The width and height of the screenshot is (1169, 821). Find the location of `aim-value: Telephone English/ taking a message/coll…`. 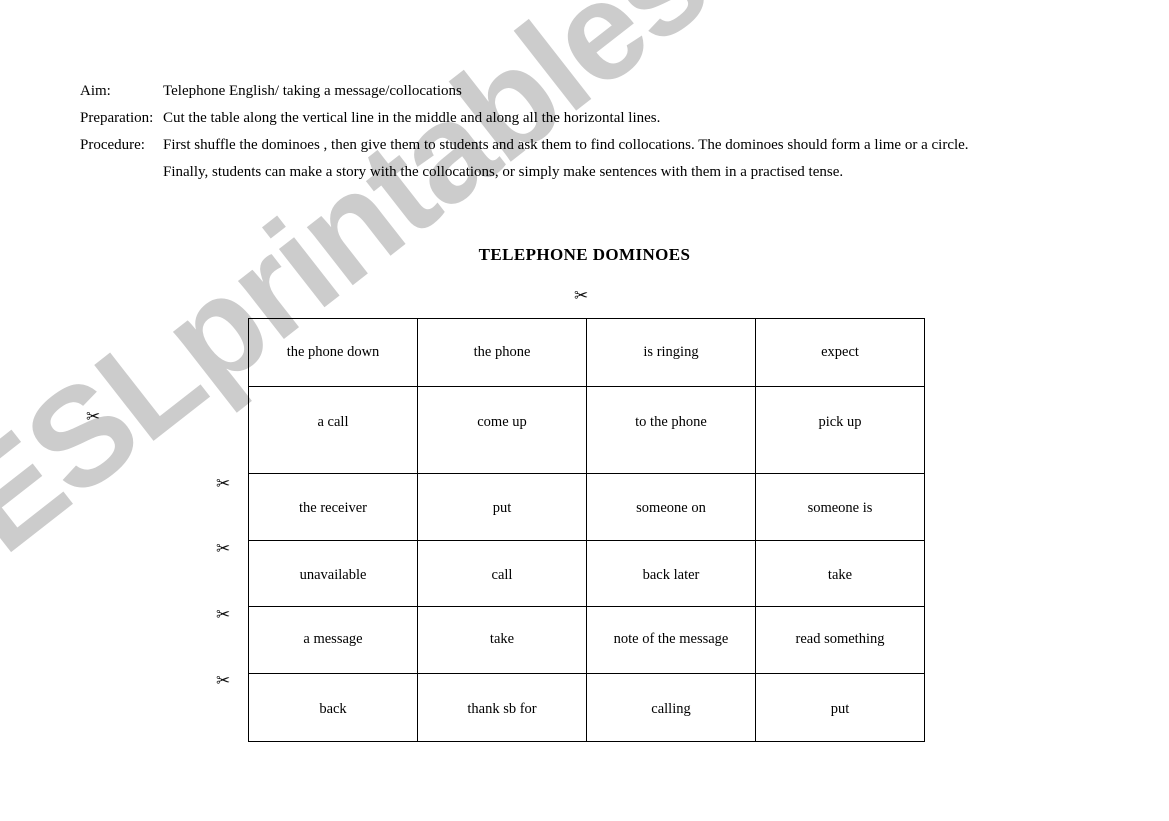

aim-value: Telephone English/ taking a message/coll… is located at coordinates (312, 91).